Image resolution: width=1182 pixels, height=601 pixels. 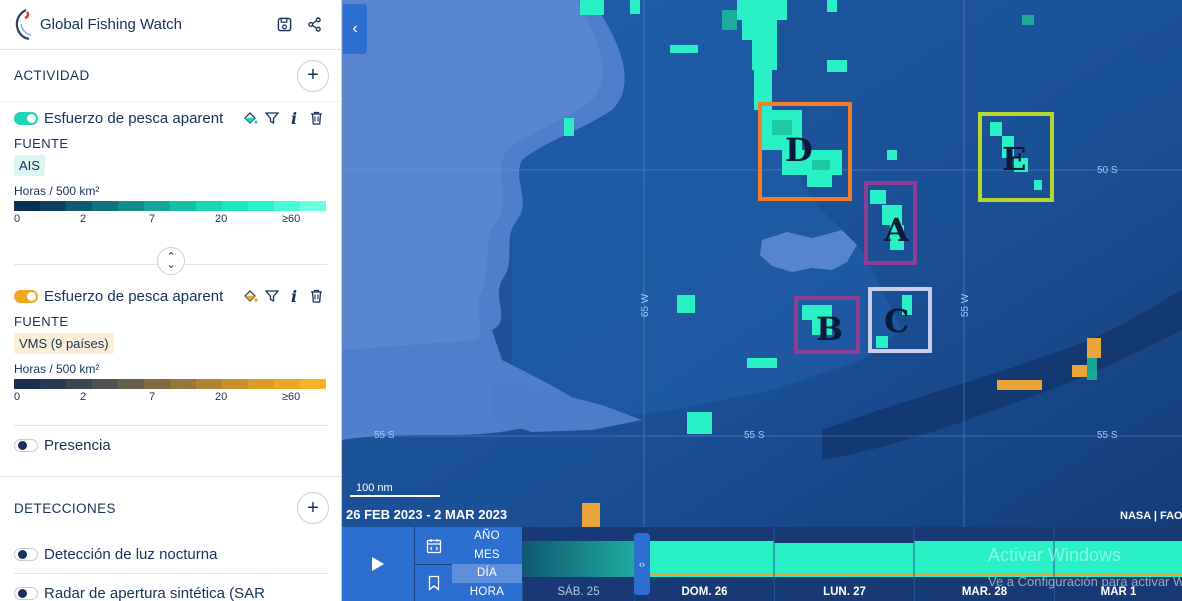 What do you see at coordinates (433, 545) in the screenshot?
I see `calendar-icon` at bounding box center [433, 545].